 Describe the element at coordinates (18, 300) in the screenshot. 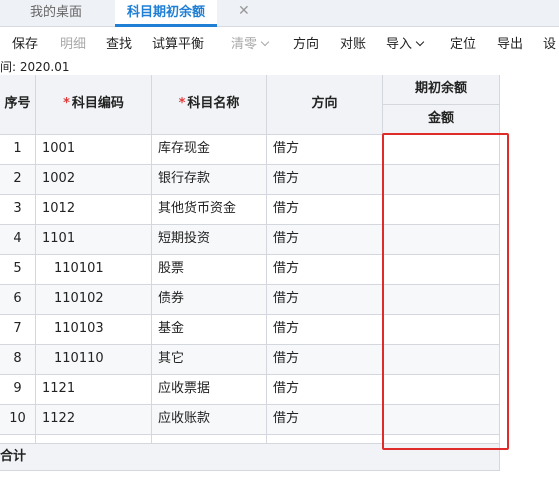

I see `cell-seq: 6` at that location.